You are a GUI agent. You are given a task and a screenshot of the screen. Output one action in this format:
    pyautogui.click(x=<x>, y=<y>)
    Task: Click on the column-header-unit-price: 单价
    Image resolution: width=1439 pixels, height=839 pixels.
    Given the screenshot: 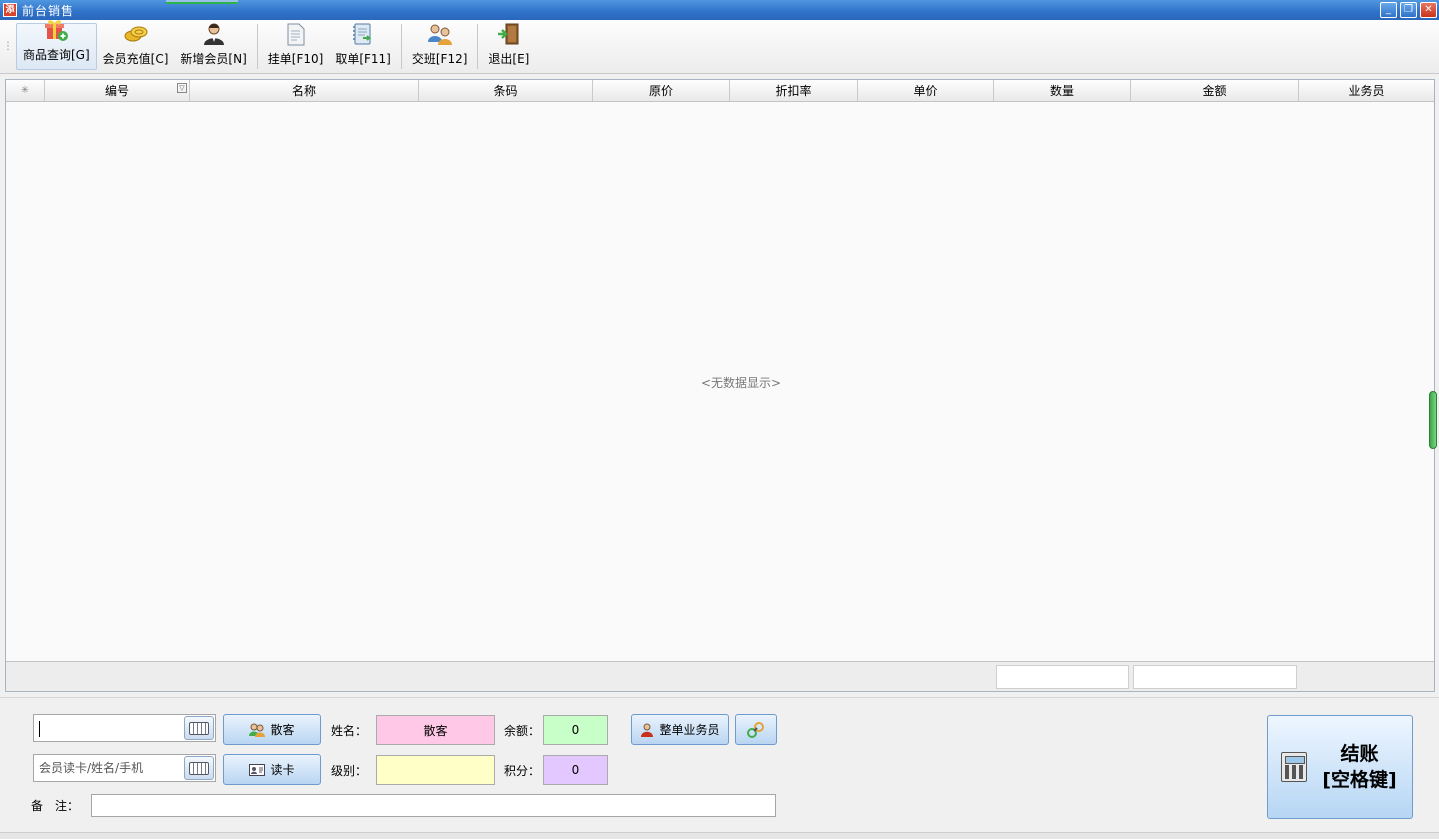 What is the action you would take?
    pyautogui.click(x=926, y=90)
    